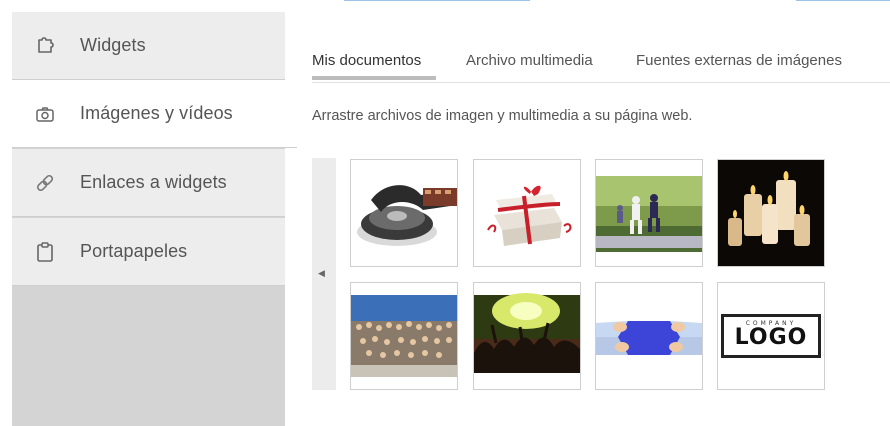 This screenshot has width=890, height=426. What do you see at coordinates (404, 213) in the screenshot?
I see `thumbnail-film-reel` at bounding box center [404, 213].